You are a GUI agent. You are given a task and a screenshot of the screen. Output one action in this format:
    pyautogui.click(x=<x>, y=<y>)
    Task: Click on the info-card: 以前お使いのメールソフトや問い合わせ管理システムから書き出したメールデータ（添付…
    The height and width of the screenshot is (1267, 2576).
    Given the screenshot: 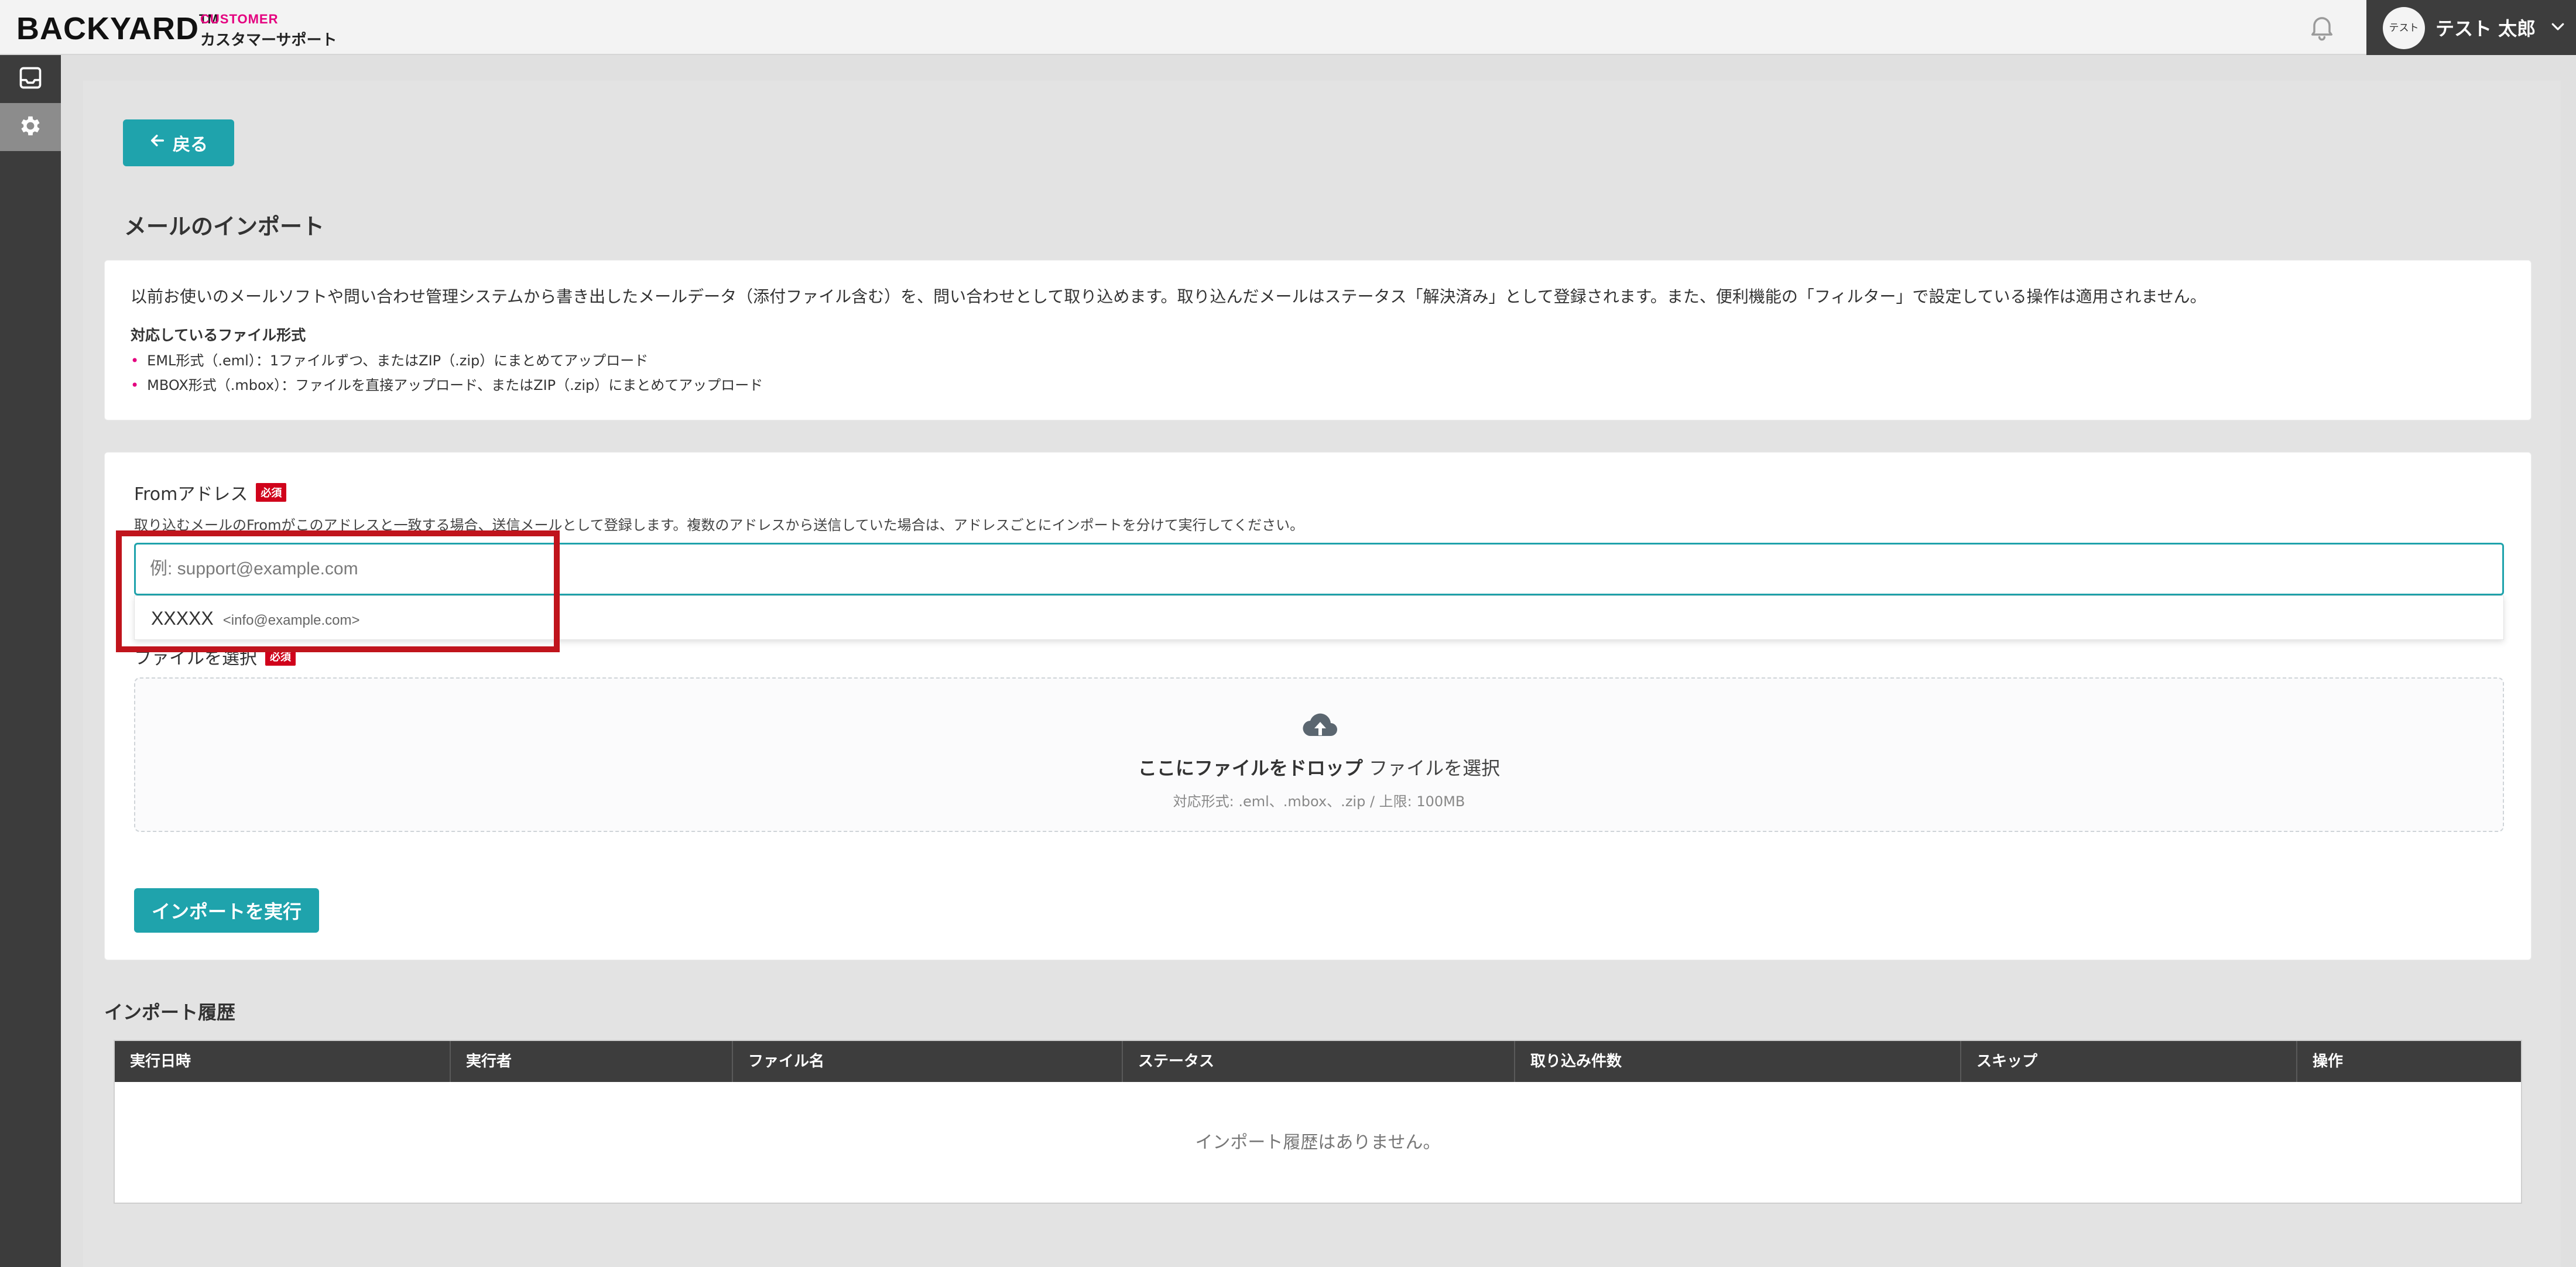 What is the action you would take?
    pyautogui.click(x=1318, y=340)
    